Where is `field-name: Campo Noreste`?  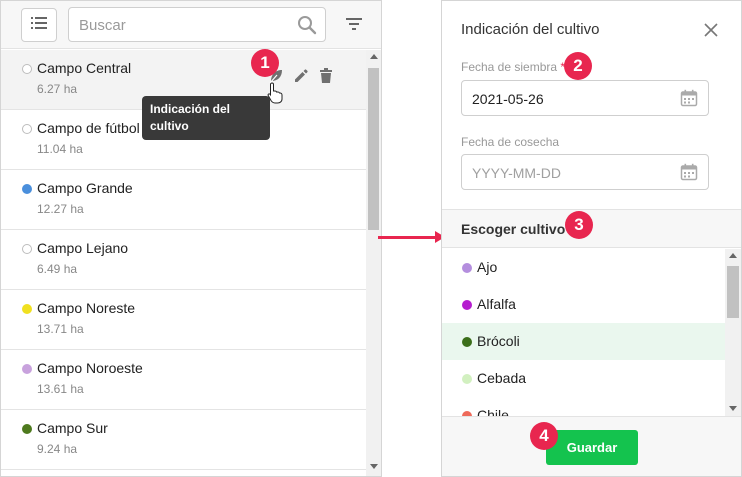
field-name: Campo Noreste is located at coordinates (86, 308).